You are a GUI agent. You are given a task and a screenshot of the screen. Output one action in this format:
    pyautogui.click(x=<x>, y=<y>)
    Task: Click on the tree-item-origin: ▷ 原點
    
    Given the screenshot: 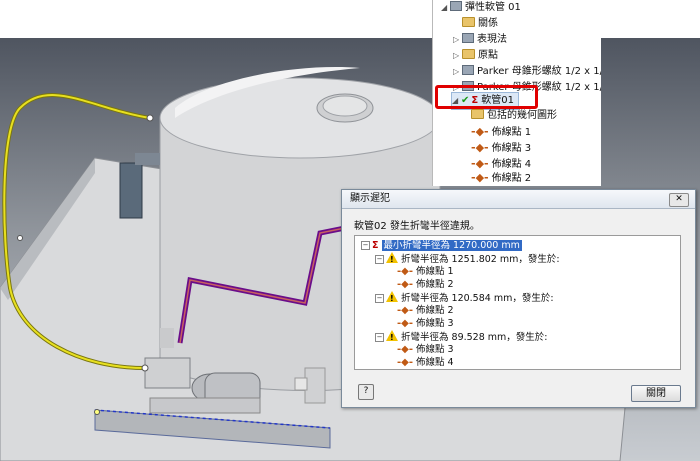 What is the action you would take?
    pyautogui.click(x=475, y=56)
    